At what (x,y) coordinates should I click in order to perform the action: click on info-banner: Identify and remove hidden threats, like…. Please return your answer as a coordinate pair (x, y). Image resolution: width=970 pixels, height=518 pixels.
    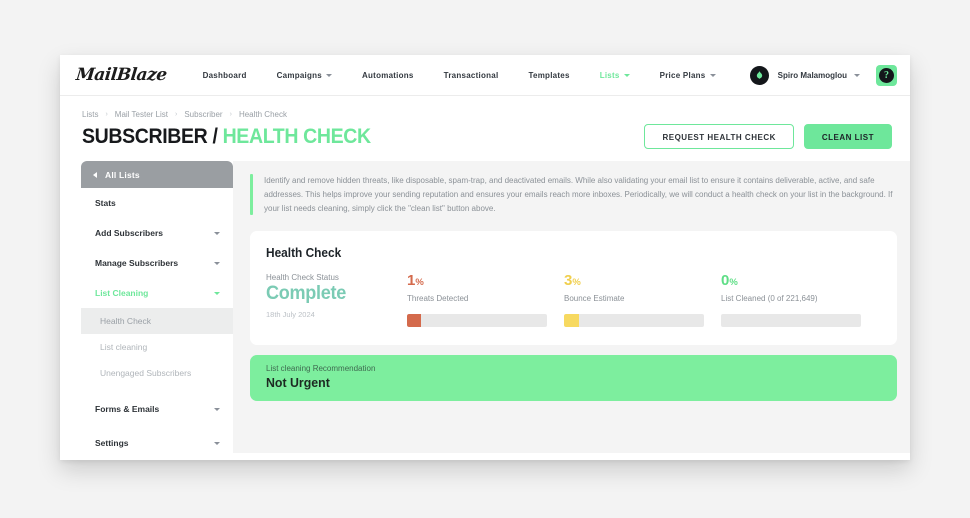
    Looking at the image, I should click on (573, 195).